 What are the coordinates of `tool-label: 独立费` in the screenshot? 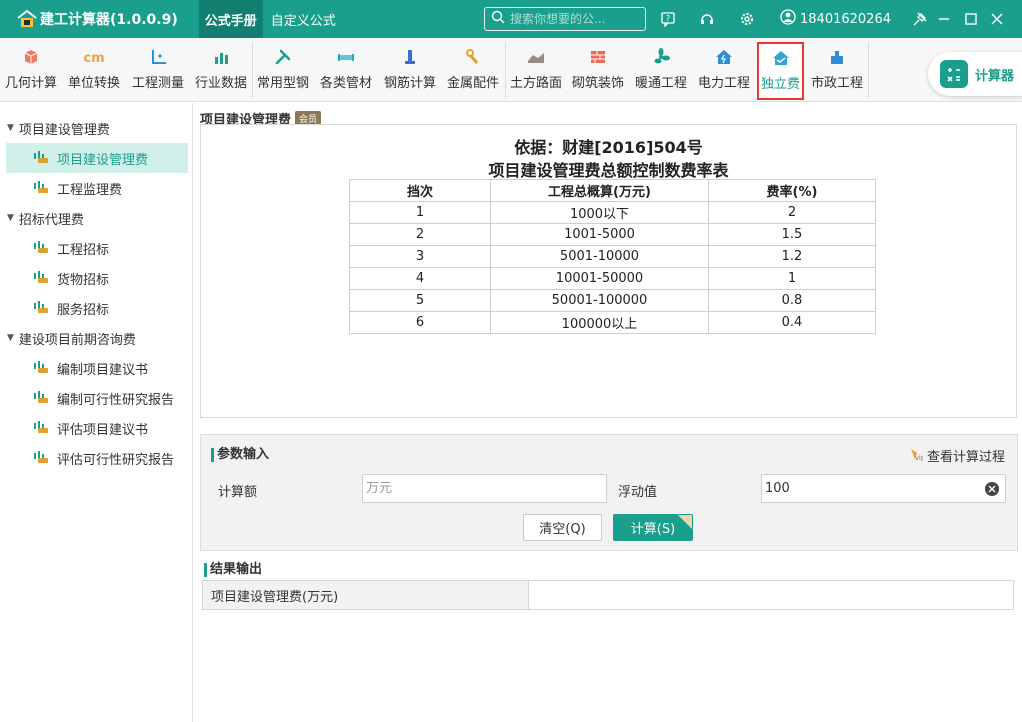 It's located at (780, 84).